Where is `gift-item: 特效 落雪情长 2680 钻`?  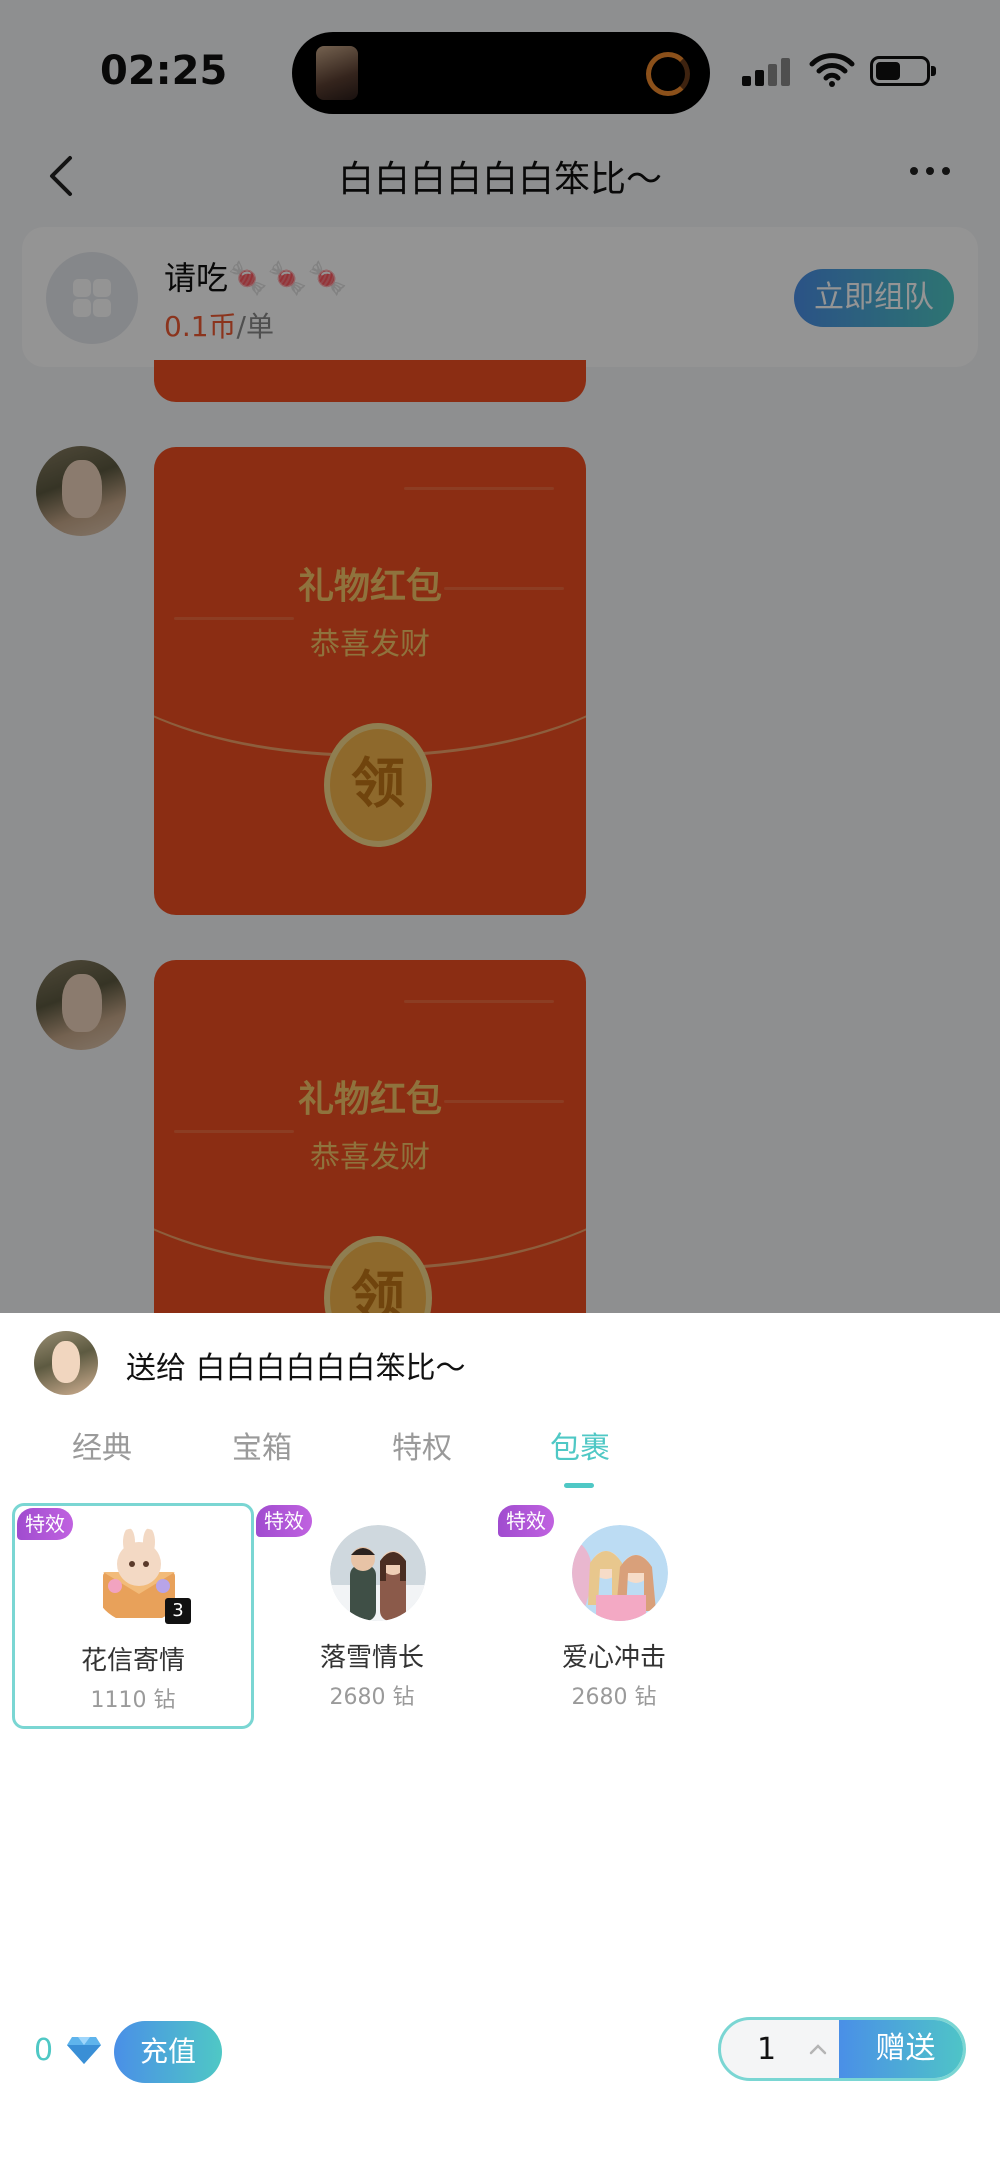
gift-item: 特效 落雪情长 2680 钻 is located at coordinates (375, 1616).